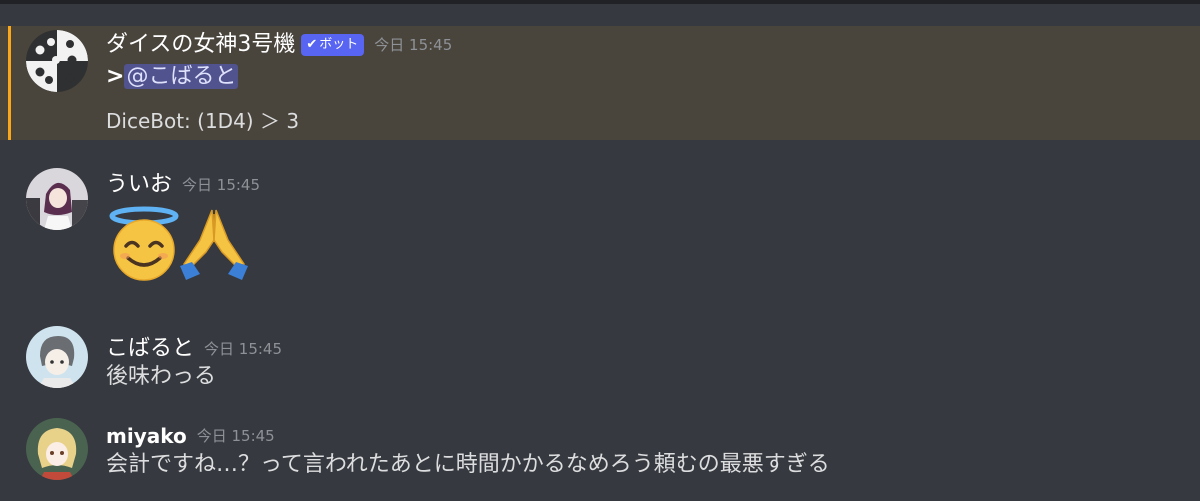 The height and width of the screenshot is (501, 1200). What do you see at coordinates (312, 44) in the screenshot?
I see `check-icon: ✔` at bounding box center [312, 44].